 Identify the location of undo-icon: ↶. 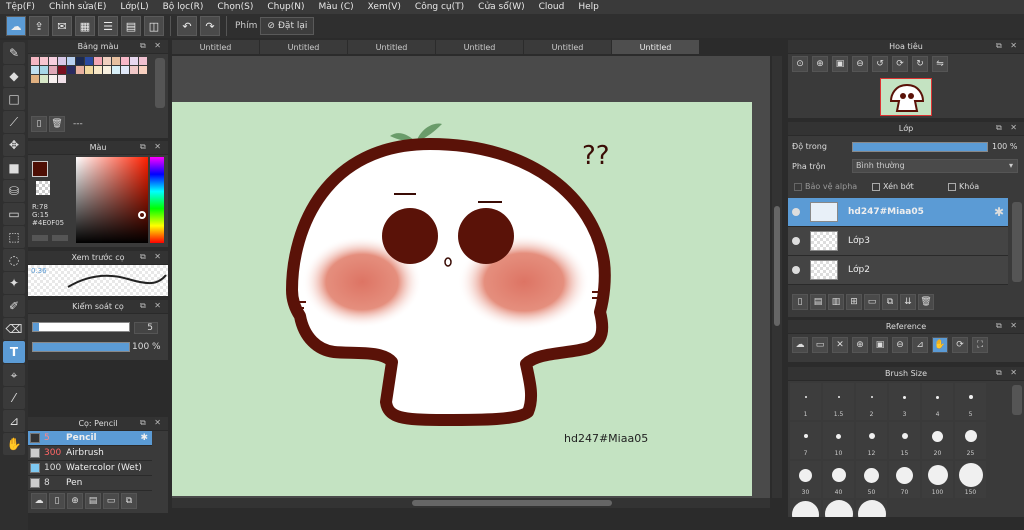
(187, 26).